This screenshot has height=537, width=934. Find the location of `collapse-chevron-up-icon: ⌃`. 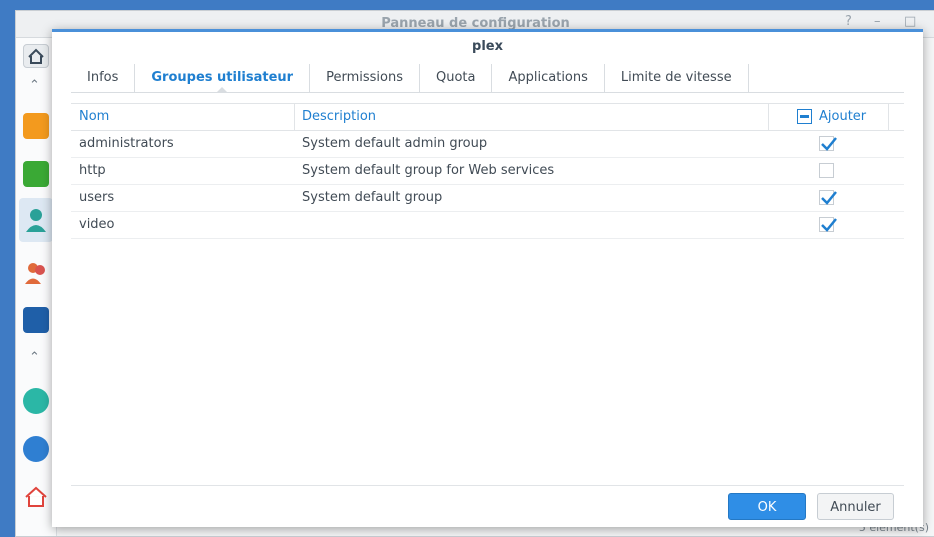

collapse-chevron-up-icon: ⌃ is located at coordinates (34, 85).